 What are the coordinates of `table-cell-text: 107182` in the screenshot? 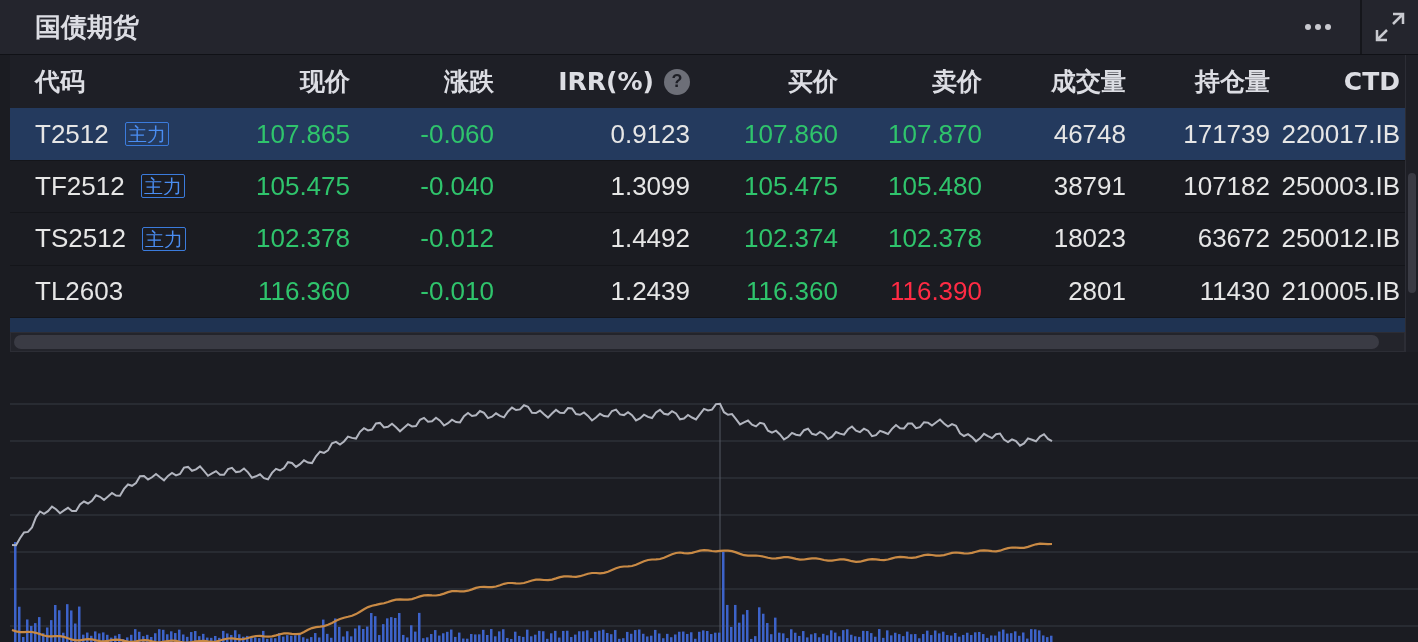 It's located at (1226, 186).